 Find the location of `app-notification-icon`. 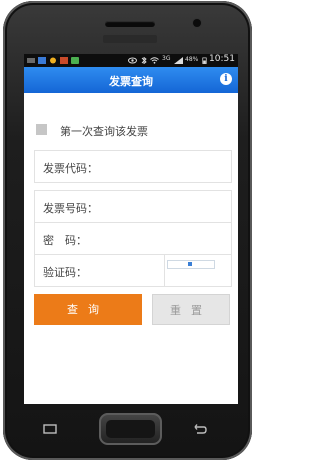

app-notification-icon is located at coordinates (75, 60).